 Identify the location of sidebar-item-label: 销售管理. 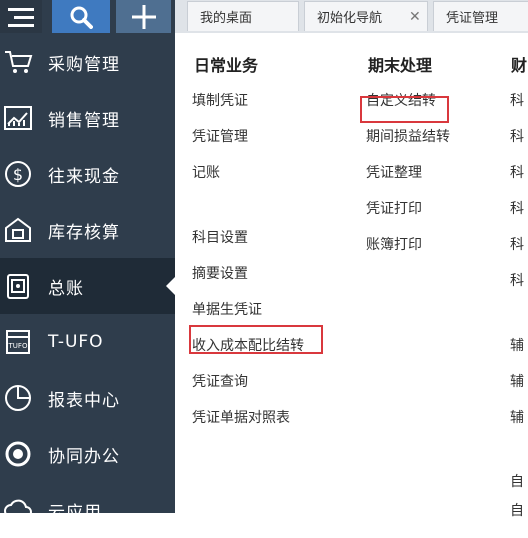
(84, 120).